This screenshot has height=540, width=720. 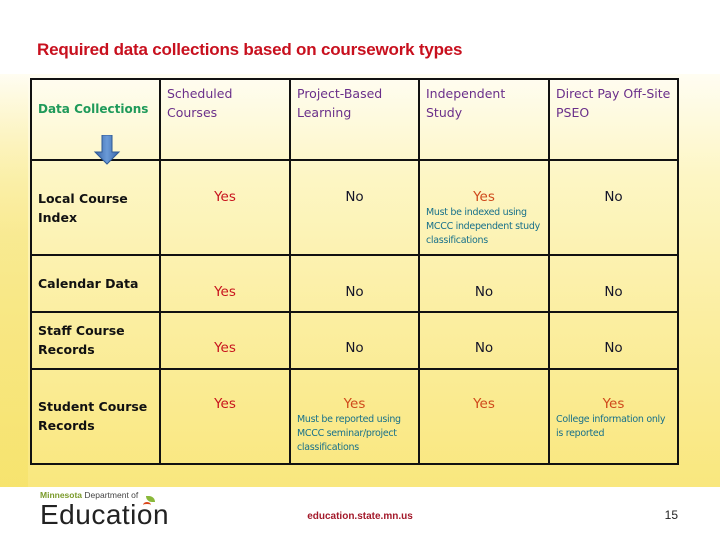 I want to click on footer-url: education.state.mn.us, so click(x=360, y=516).